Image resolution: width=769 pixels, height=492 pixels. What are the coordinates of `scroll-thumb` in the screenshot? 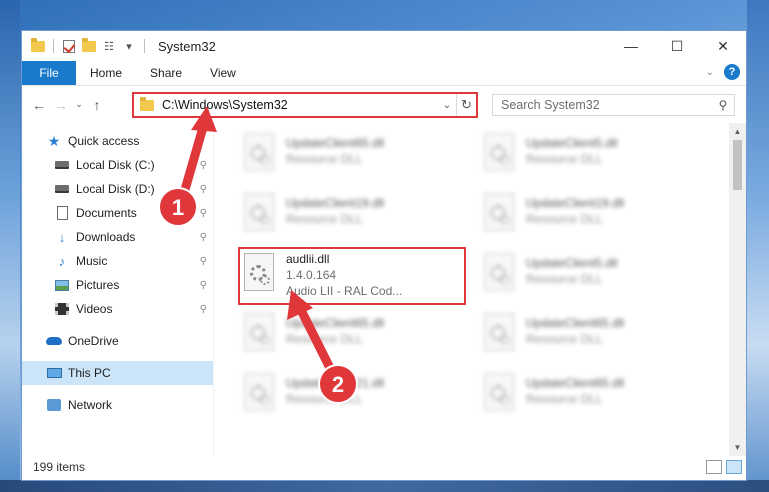 It's located at (737, 165).